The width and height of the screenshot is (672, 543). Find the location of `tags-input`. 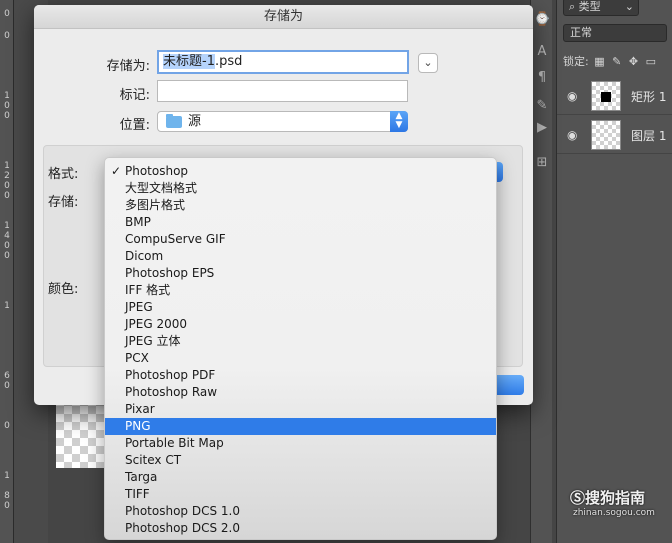

tags-input is located at coordinates (282, 91).